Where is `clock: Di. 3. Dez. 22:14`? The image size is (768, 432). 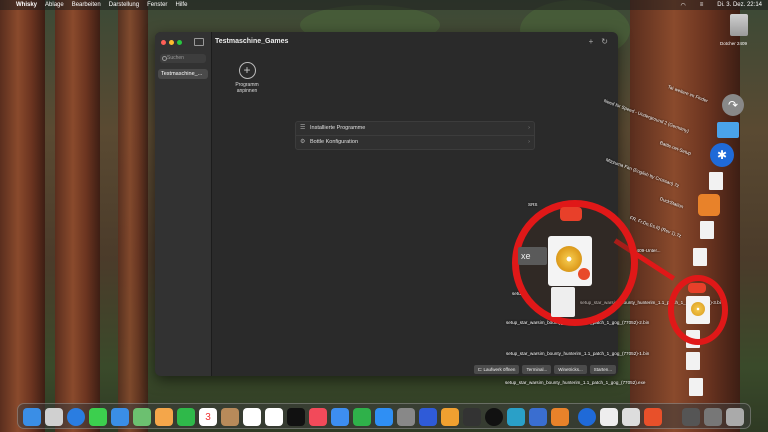 clock: Di. 3. Dez. 22:14 is located at coordinates (739, 5).